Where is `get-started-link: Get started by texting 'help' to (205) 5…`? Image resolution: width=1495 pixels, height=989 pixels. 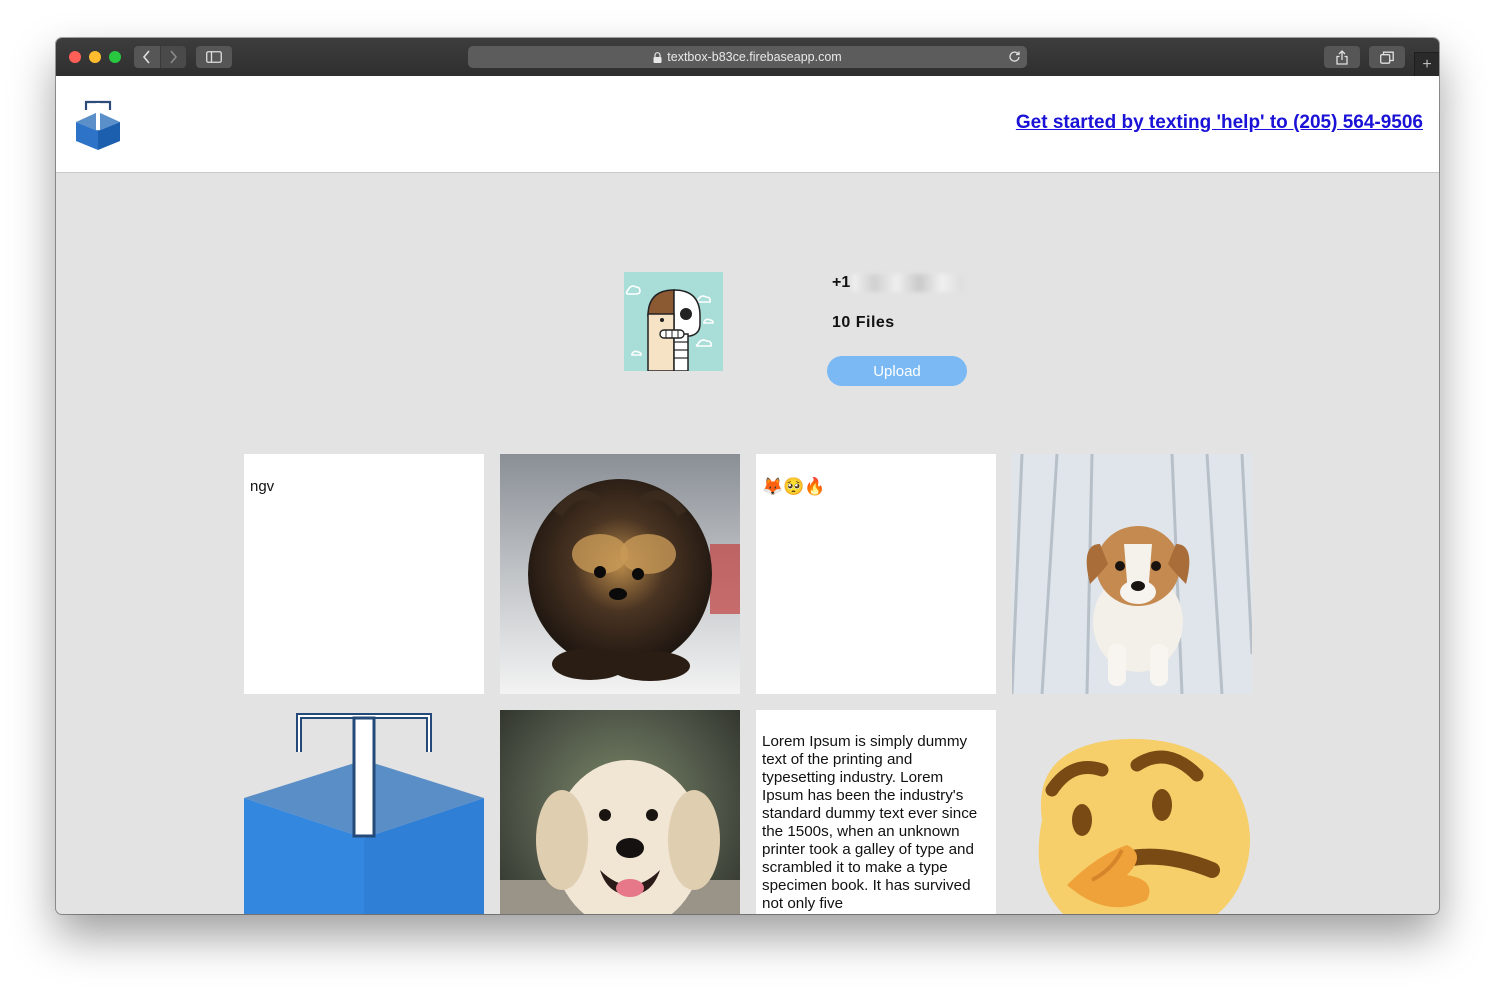
get-started-link: Get started by texting 'help' to (205) 5… is located at coordinates (1219, 123).